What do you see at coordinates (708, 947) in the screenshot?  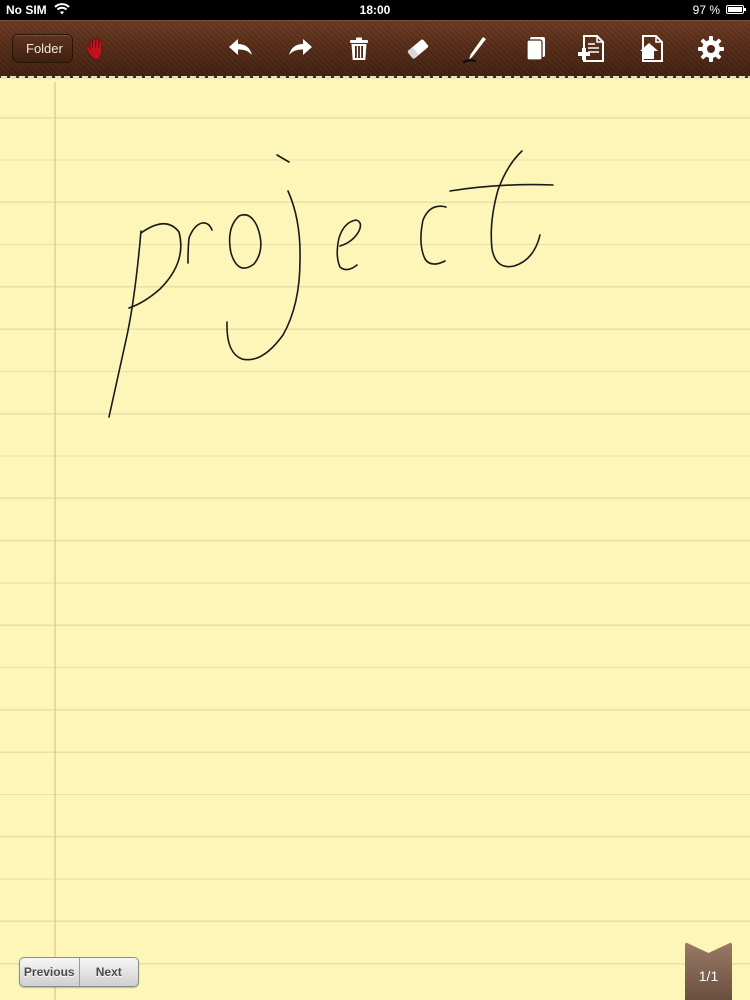 I see `bookmark-notch-icon` at bounding box center [708, 947].